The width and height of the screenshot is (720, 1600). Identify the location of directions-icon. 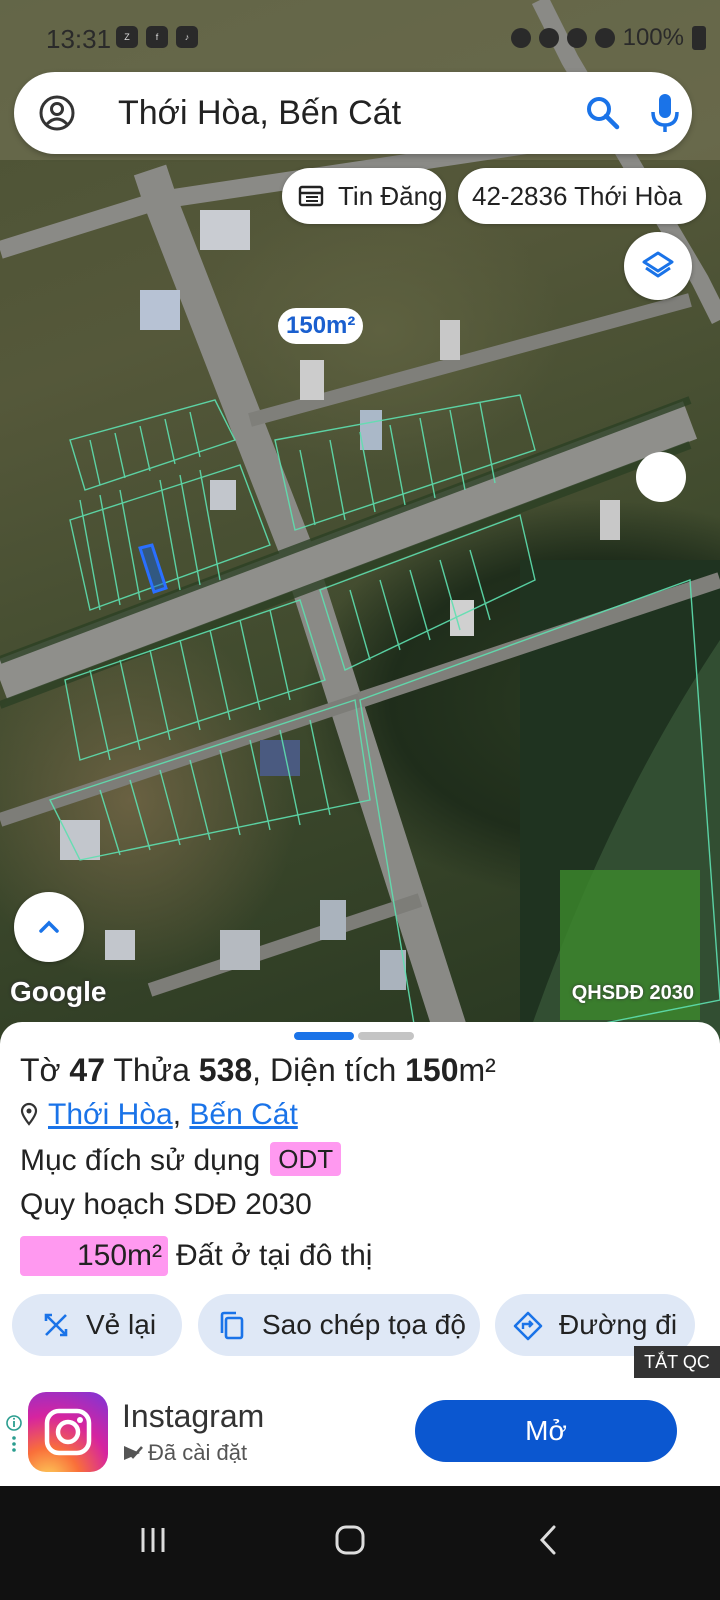
(528, 1326).